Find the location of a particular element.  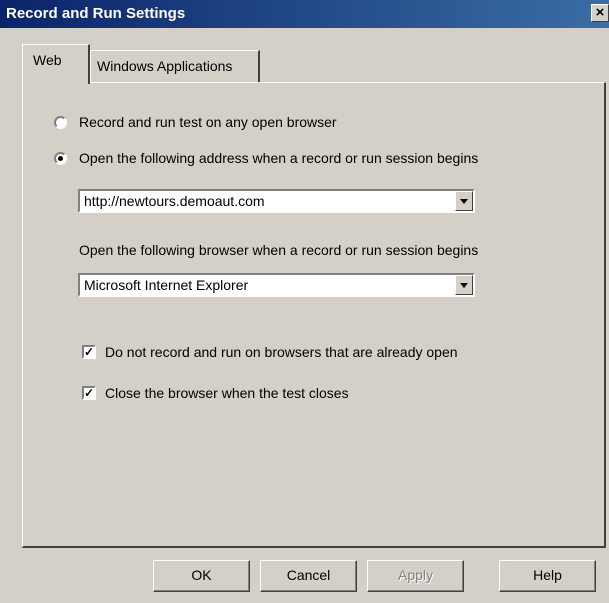

radio-any-browser is located at coordinates (60, 122).